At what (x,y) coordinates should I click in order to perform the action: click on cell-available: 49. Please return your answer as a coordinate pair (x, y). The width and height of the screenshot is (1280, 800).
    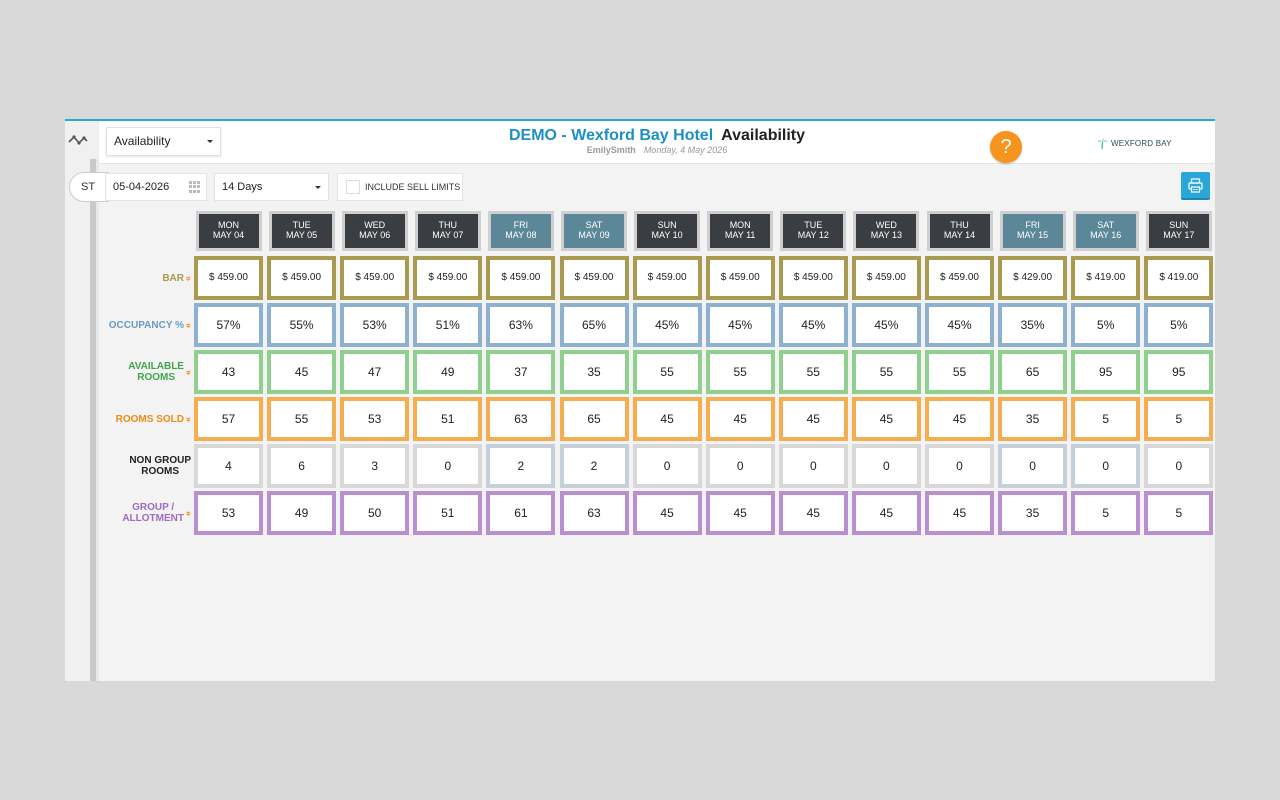
    Looking at the image, I should click on (448, 372).